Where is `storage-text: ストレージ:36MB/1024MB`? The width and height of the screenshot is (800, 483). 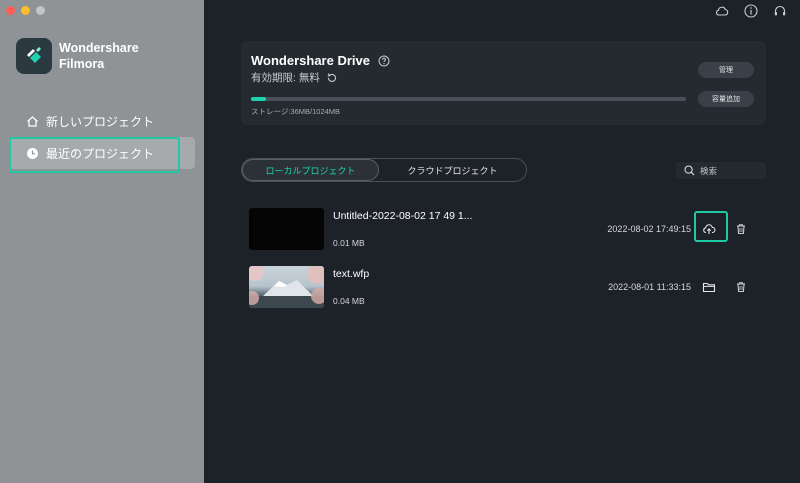
storage-text: ストレージ:36MB/1024MB is located at coordinates (296, 111).